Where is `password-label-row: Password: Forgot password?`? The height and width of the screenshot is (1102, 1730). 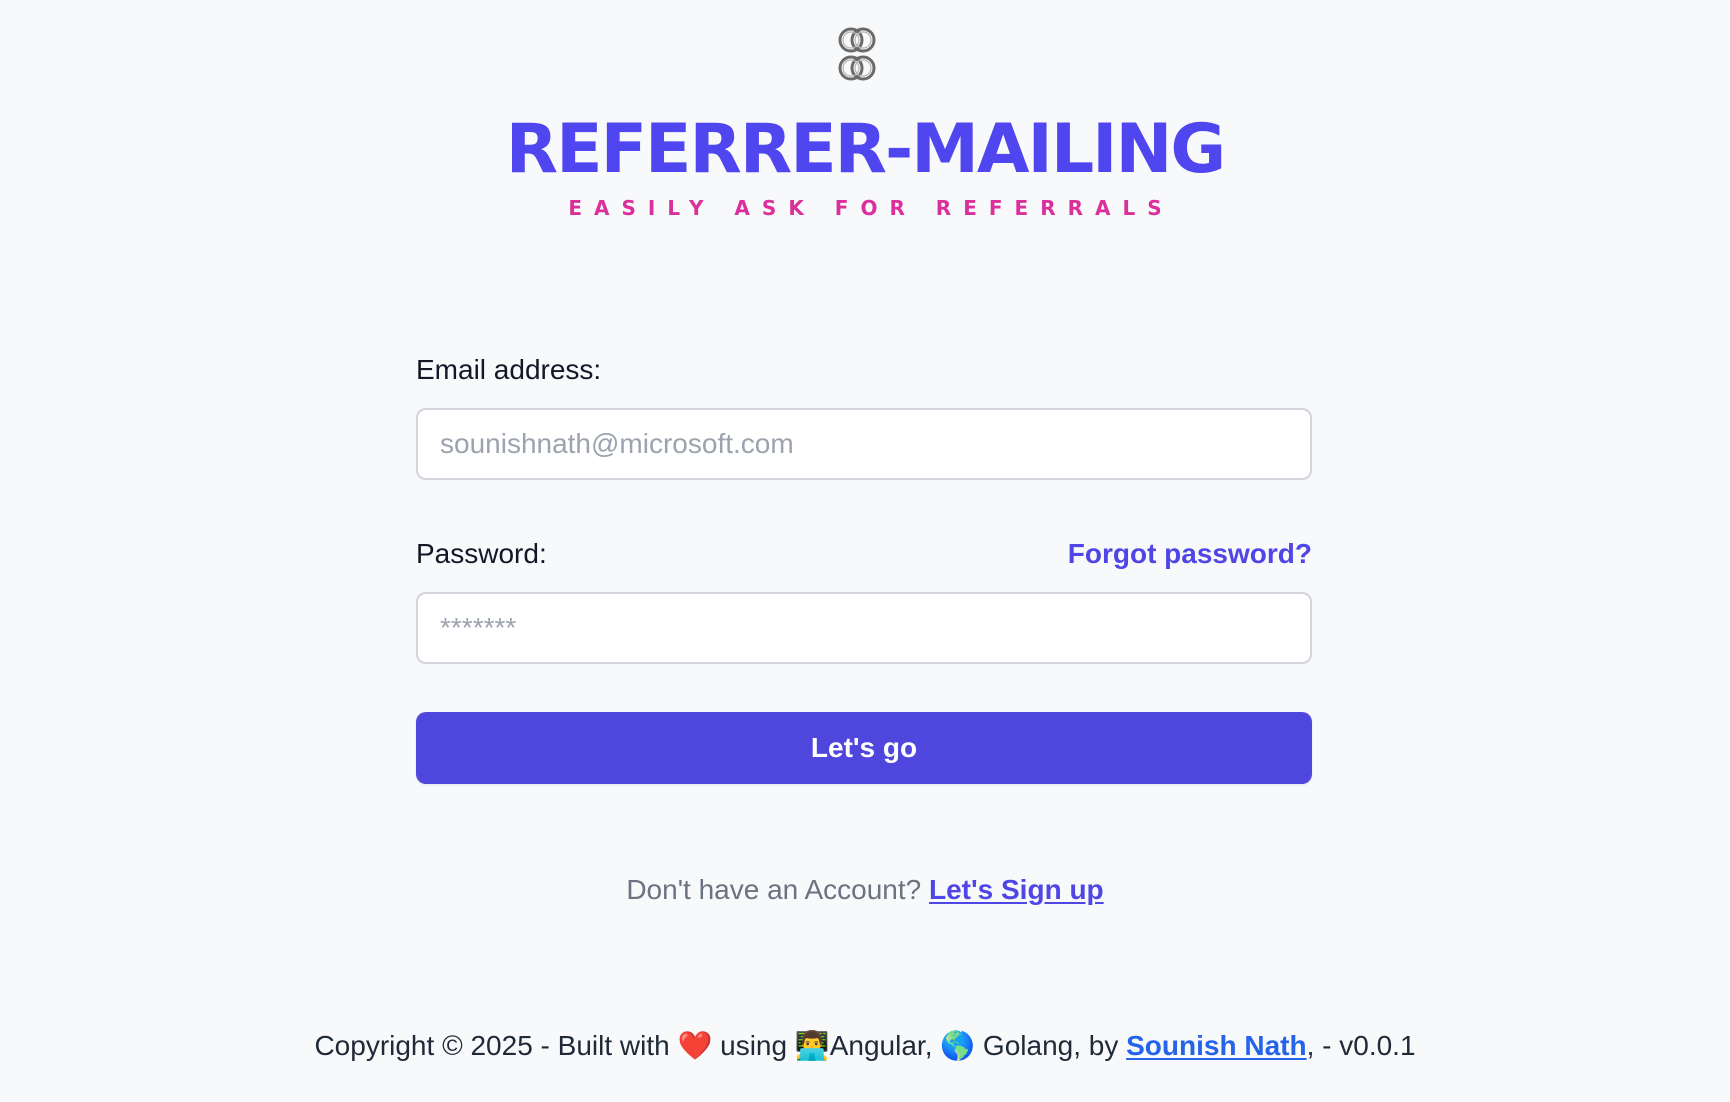
password-label-row: Password: Forgot password? is located at coordinates (864, 554).